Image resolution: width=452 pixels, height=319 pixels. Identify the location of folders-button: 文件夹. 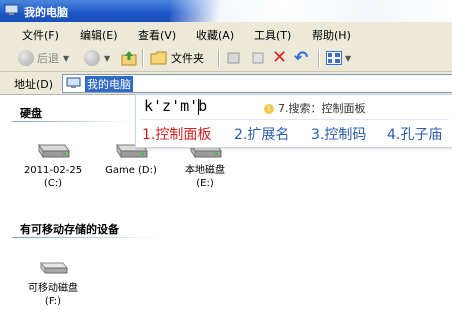
(177, 58).